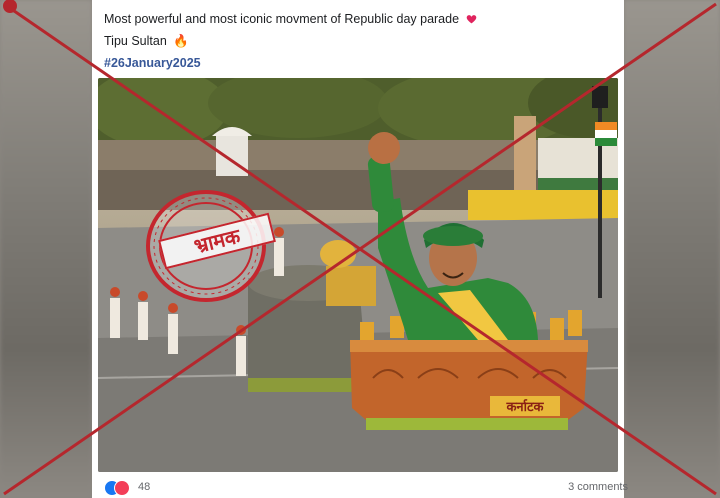  I want to click on hashtag-link: #26January2025, so click(152, 63).